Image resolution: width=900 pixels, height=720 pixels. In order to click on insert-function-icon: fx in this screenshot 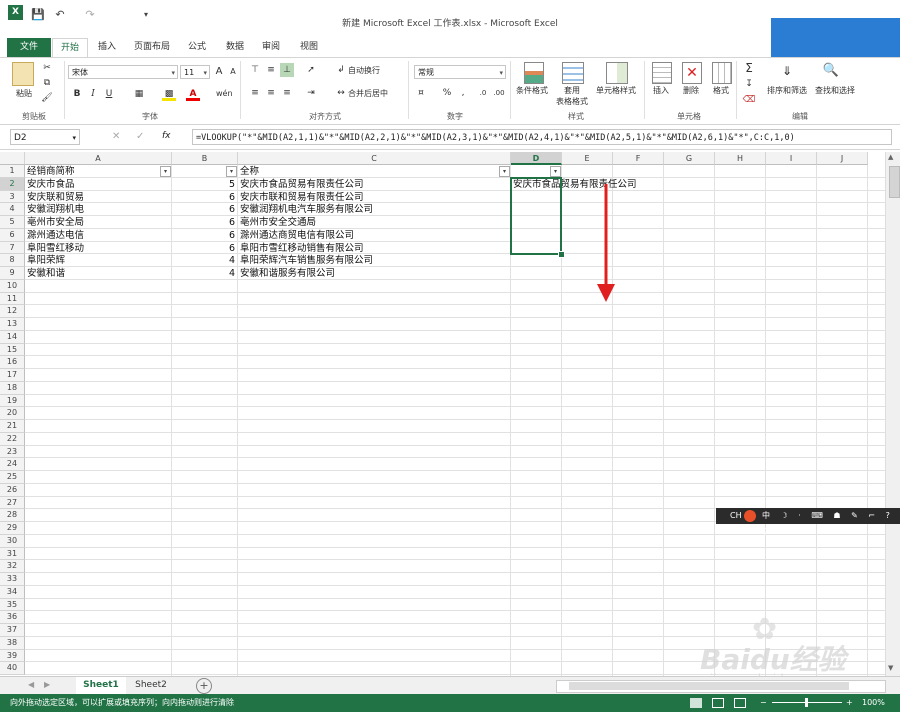, I will do `click(166, 136)`.